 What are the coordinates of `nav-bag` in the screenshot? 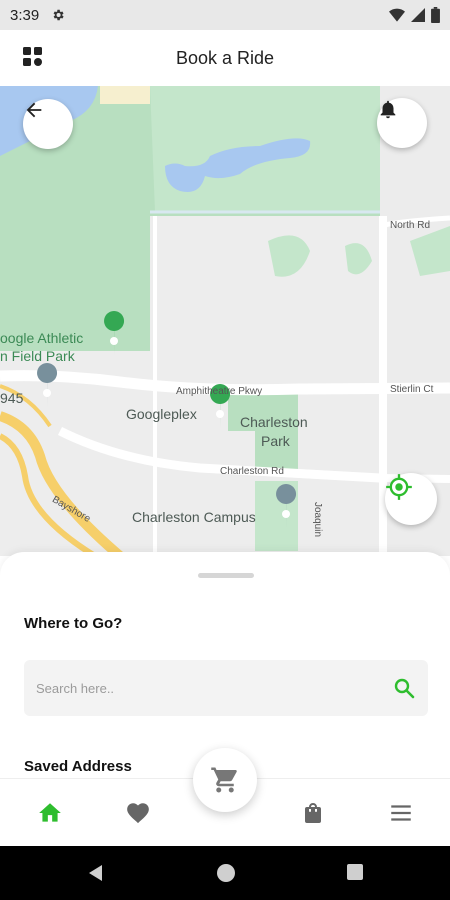 It's located at (313, 813).